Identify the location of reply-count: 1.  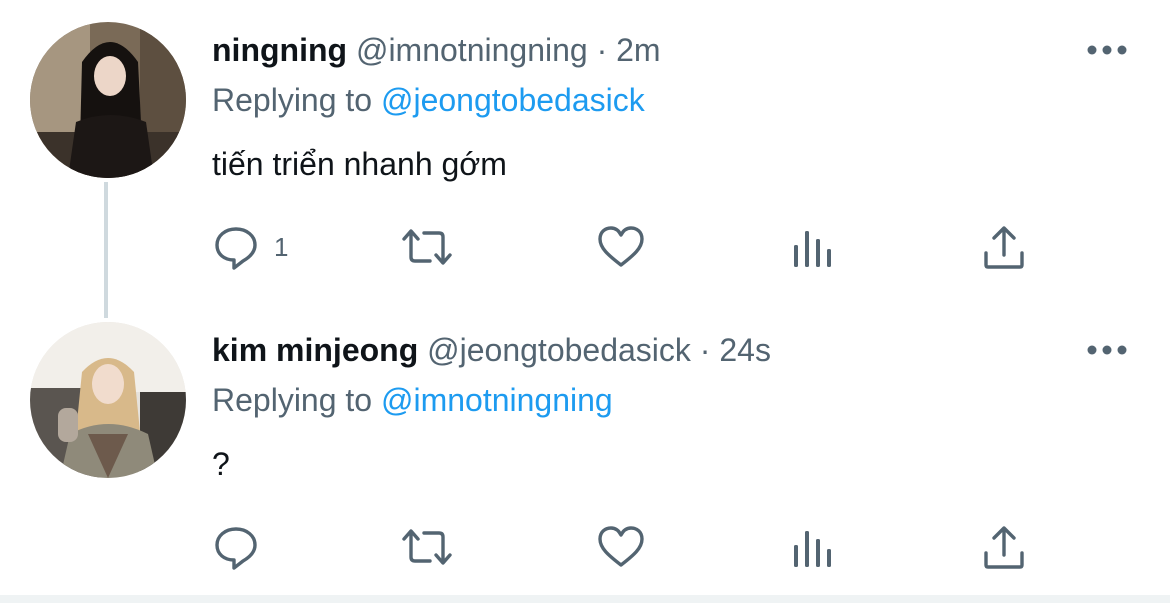
(281, 246).